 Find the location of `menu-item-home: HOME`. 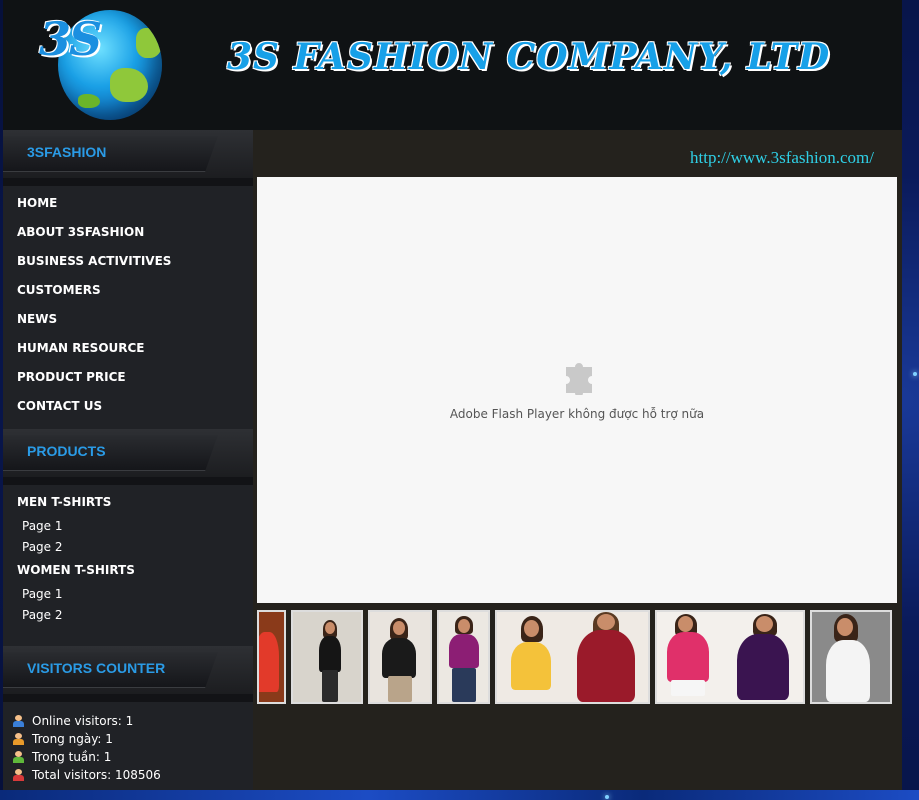

menu-item-home: HOME is located at coordinates (135, 206).